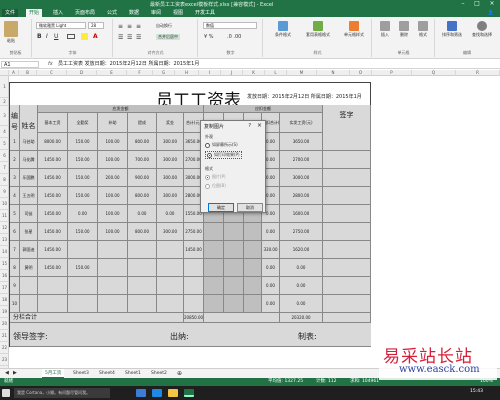 This screenshot has height=400, width=500. What do you see at coordinates (4, 204) in the screenshot?
I see `row-header: 10` at bounding box center [4, 204].